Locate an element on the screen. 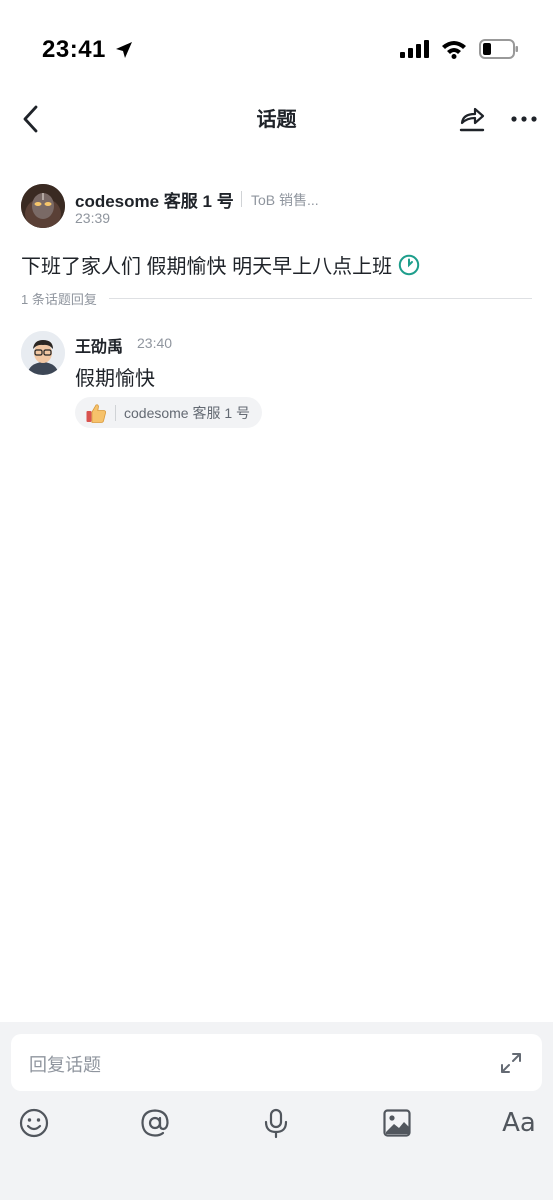 The height and width of the screenshot is (1200, 553). image-icon is located at coordinates (397, 1123).